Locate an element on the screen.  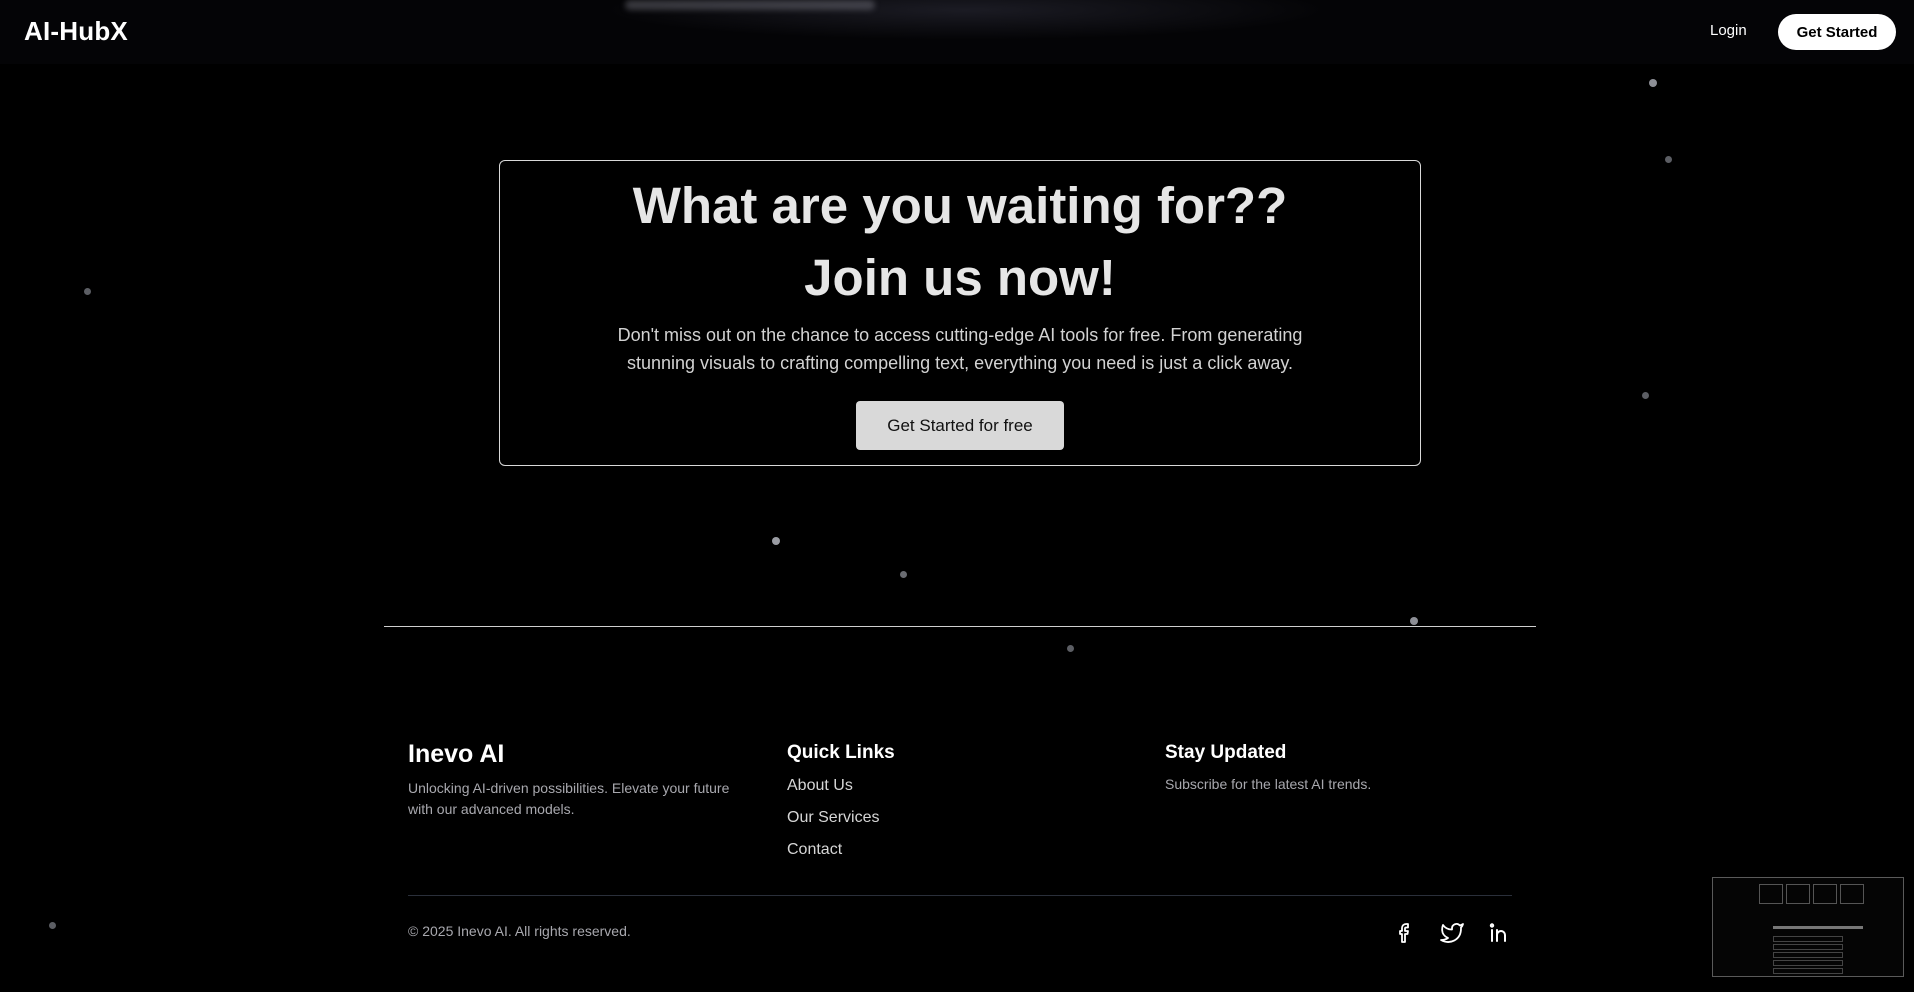
footer-link-our-services: Our Services is located at coordinates (833, 818).